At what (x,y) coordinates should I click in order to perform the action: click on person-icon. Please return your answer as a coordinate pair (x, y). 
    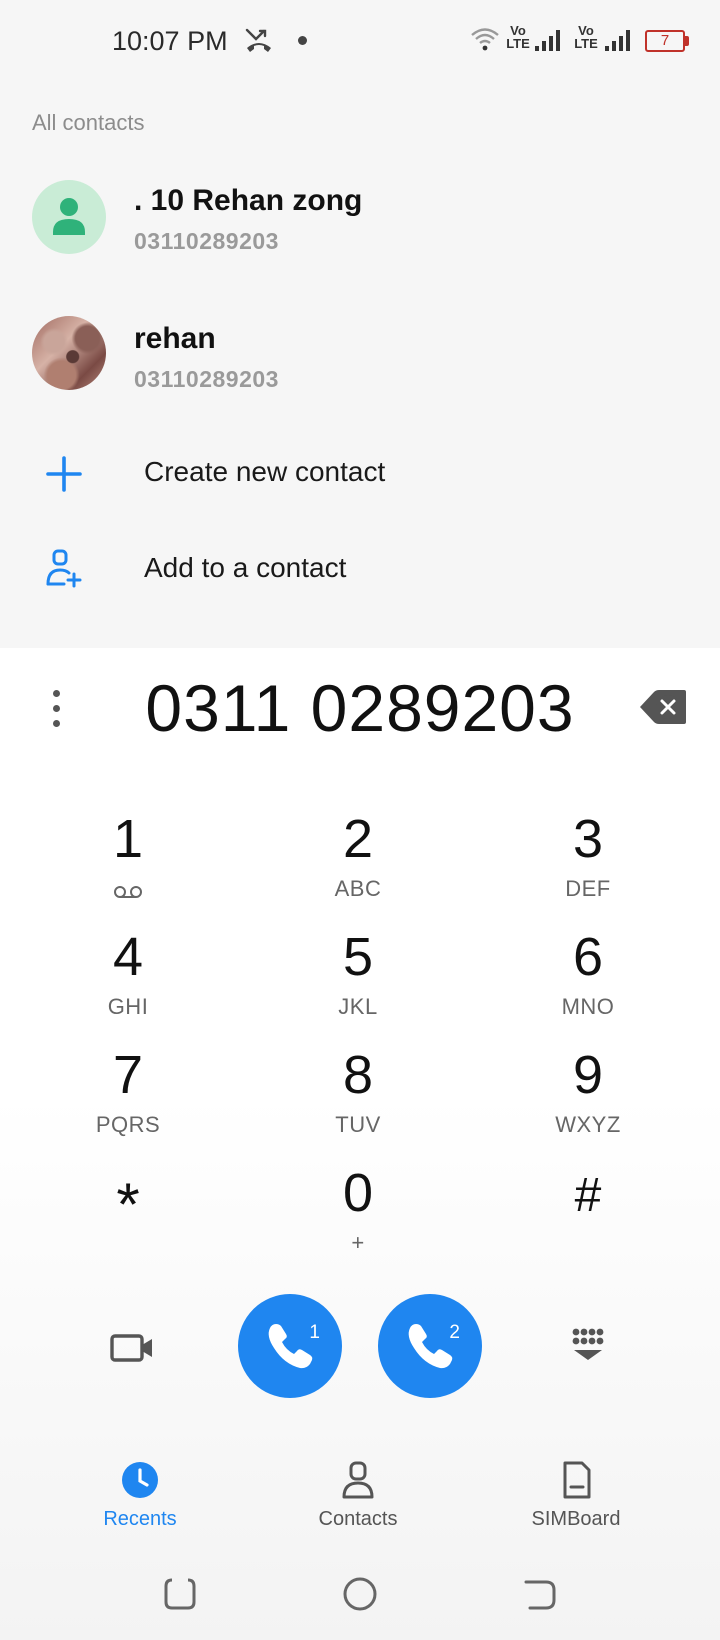
    Looking at the image, I should click on (69, 216).